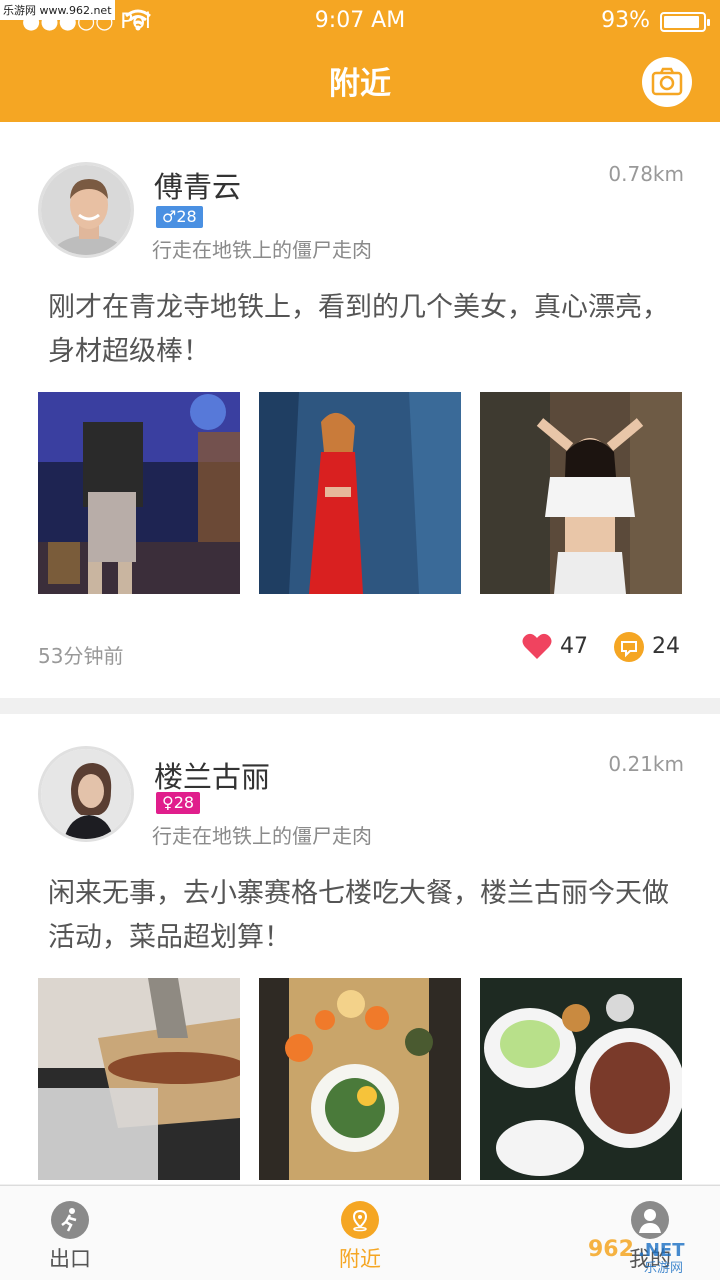 Image resolution: width=720 pixels, height=1280 pixels. Describe the element at coordinates (360, 1220) in the screenshot. I see `location-pin-icon` at that location.